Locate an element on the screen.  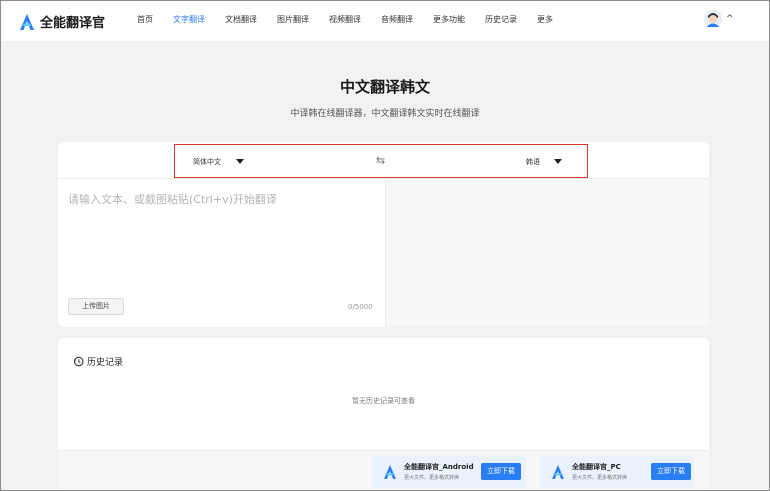
download-app-name: 全能翻译官_PC is located at coordinates (596, 467).